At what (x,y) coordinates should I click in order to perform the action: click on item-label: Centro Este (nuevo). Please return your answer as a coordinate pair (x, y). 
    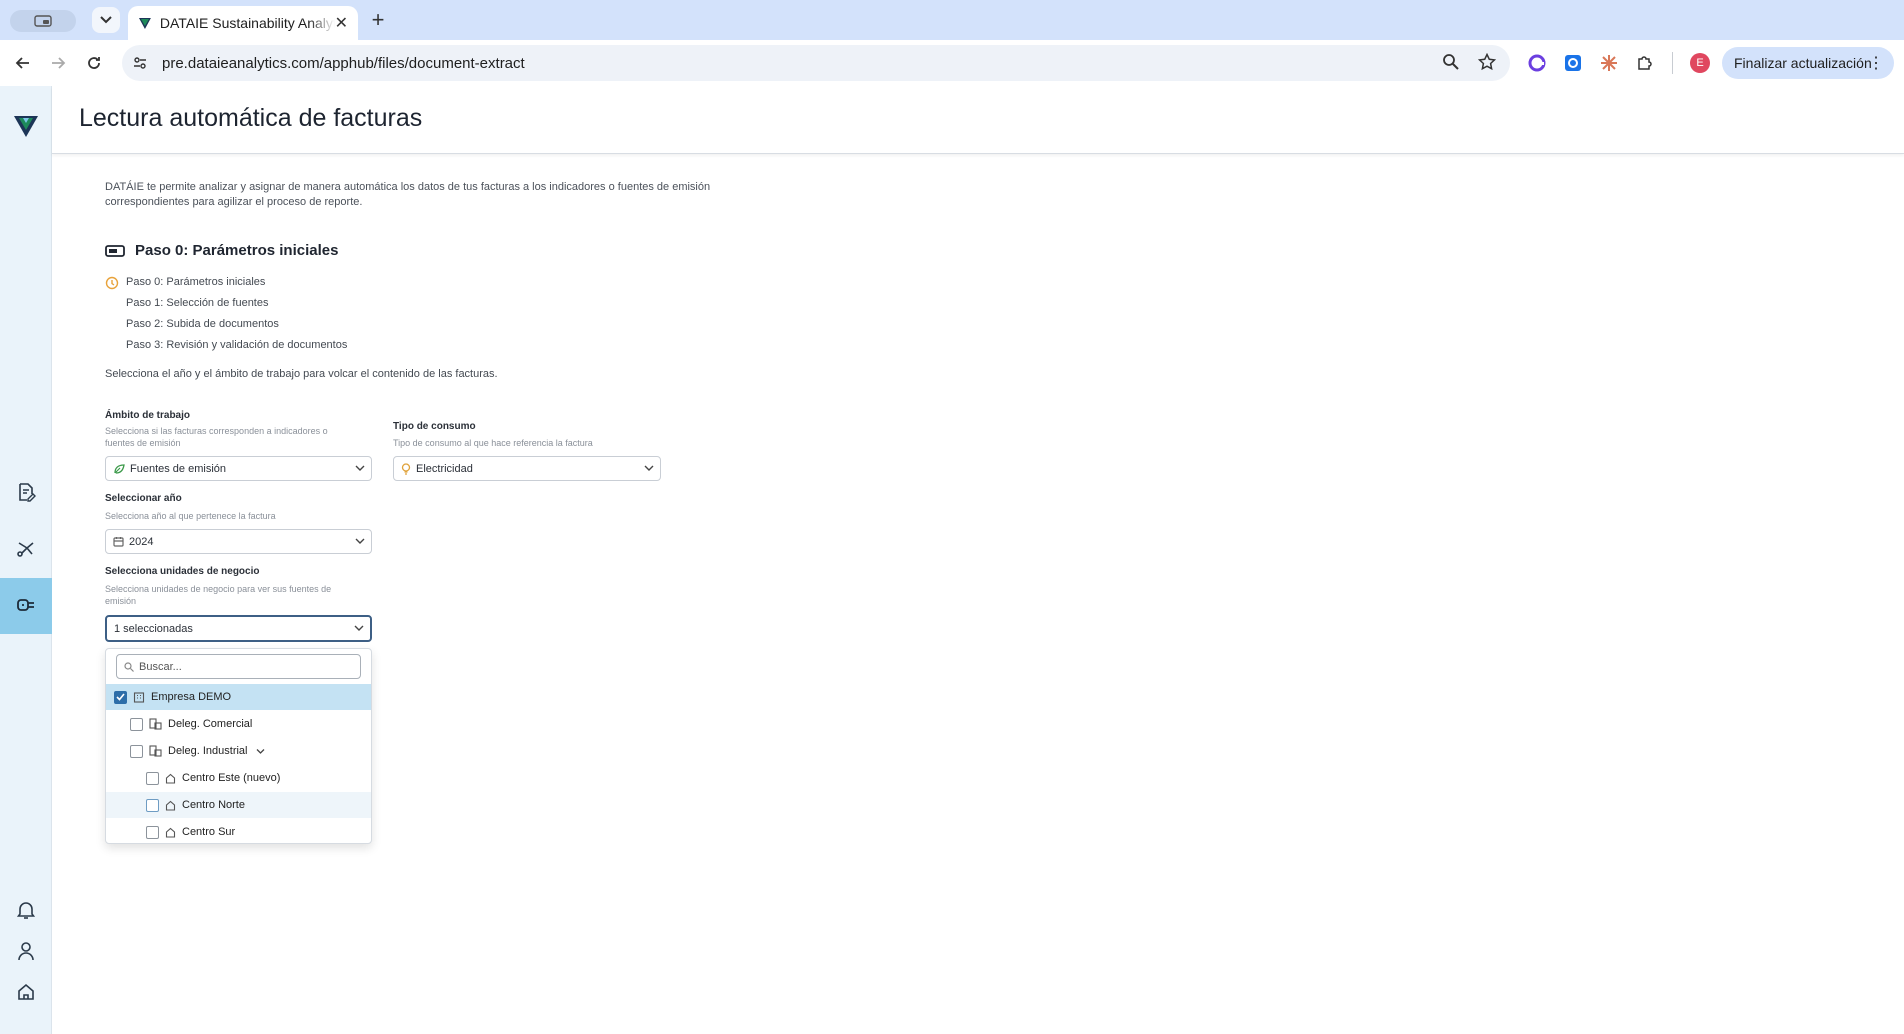
    Looking at the image, I should click on (231, 778).